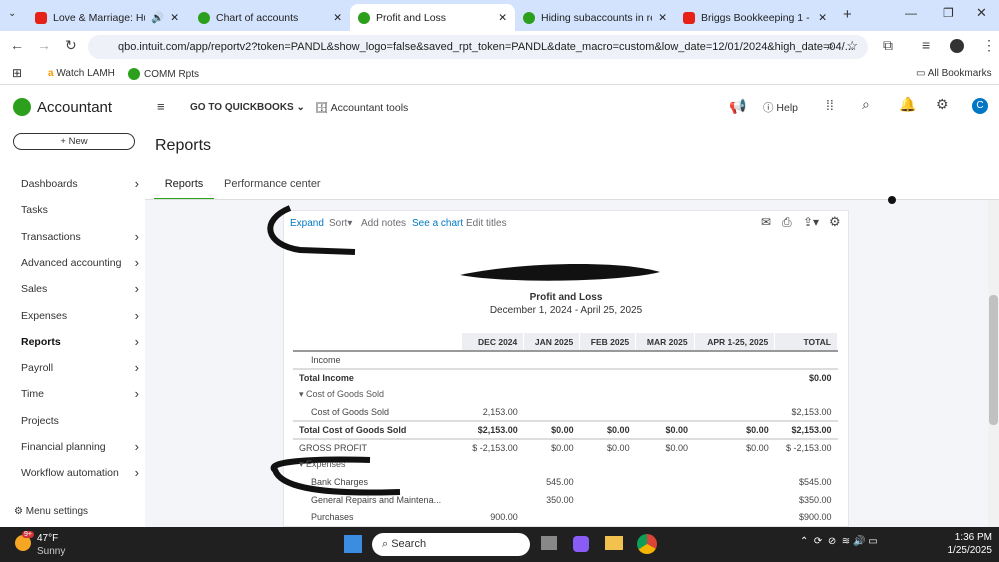 Image resolution: width=999 pixels, height=562 pixels. What do you see at coordinates (955, 550) in the screenshot?
I see `clock-date: 1/25/2025` at bounding box center [955, 550].